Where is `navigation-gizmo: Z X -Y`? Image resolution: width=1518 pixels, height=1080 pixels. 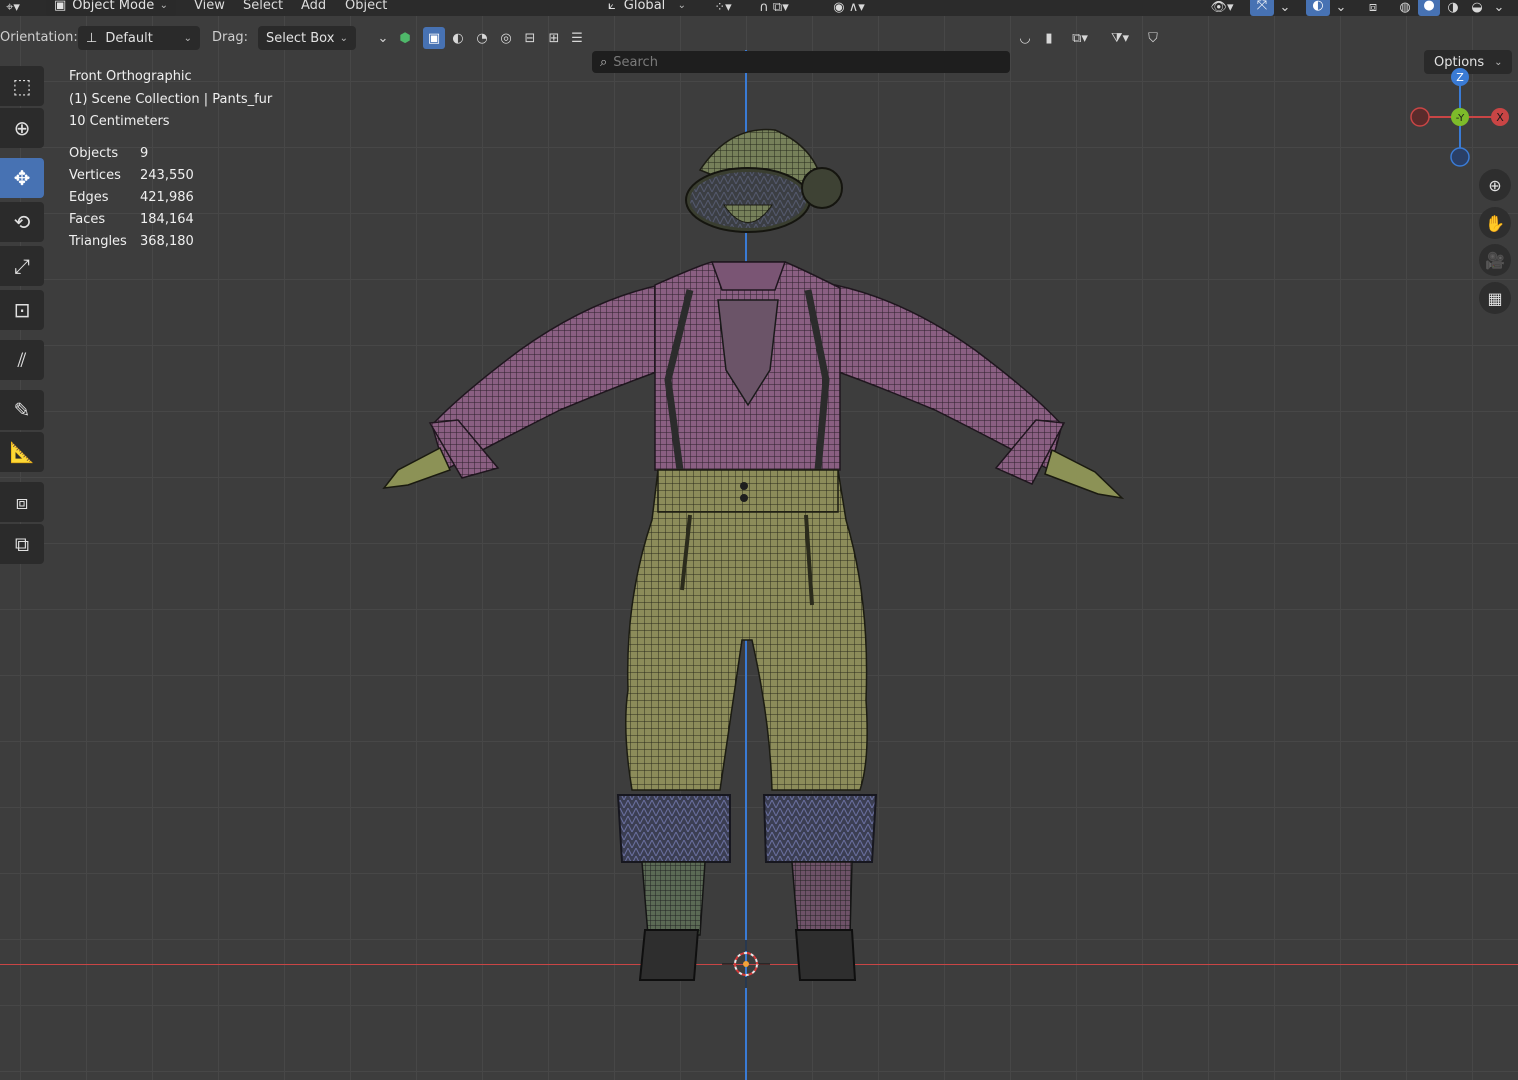 navigation-gizmo: Z X -Y is located at coordinates (1460, 117).